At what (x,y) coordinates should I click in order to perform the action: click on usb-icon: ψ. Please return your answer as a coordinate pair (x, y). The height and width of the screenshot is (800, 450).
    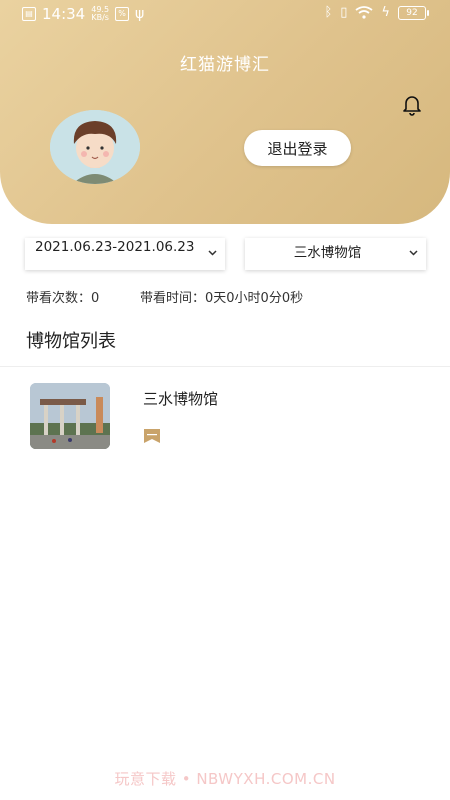
    Looking at the image, I should click on (140, 14).